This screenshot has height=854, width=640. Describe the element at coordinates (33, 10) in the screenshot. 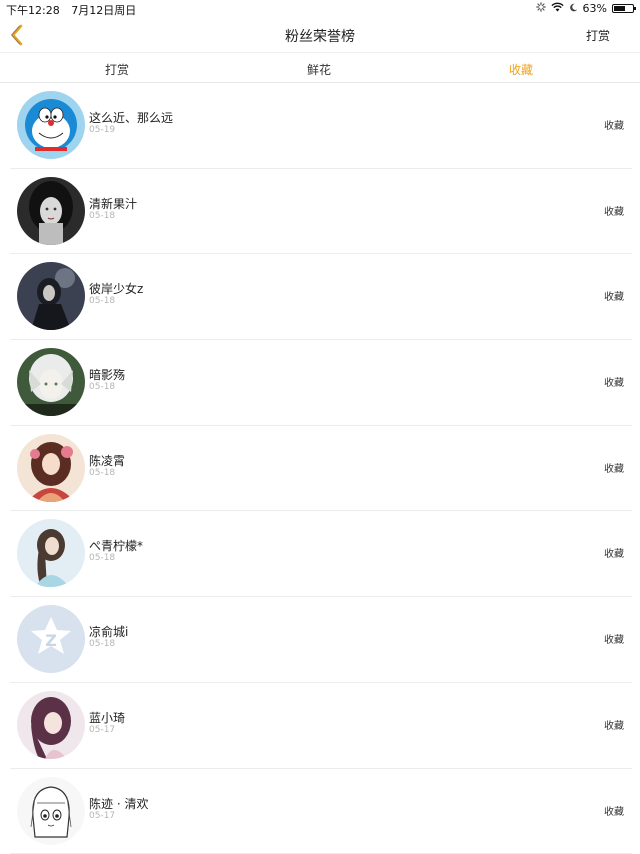

I see `status-time: 下午12:28` at that location.